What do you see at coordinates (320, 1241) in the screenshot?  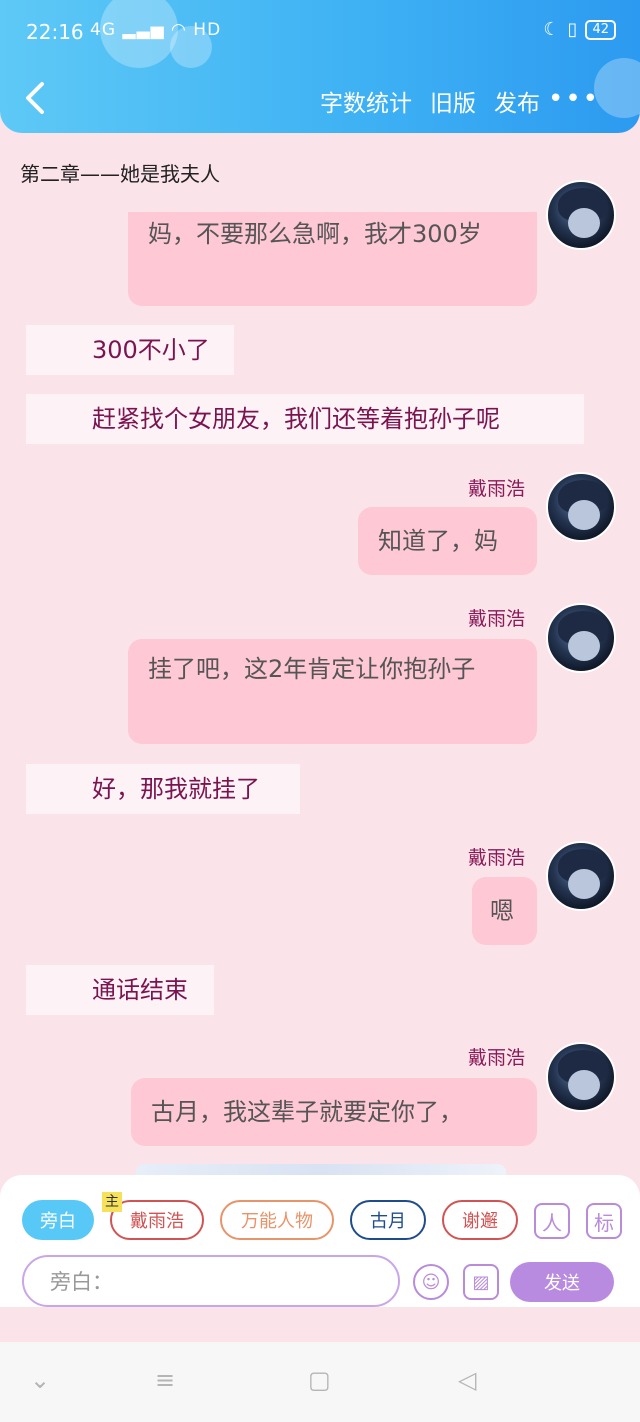 I see `composer-panel: 旁白 主 戴雨浩 万能人物 古月 谢邂 人 标 旁白： ☺ ▨ 发送` at bounding box center [320, 1241].